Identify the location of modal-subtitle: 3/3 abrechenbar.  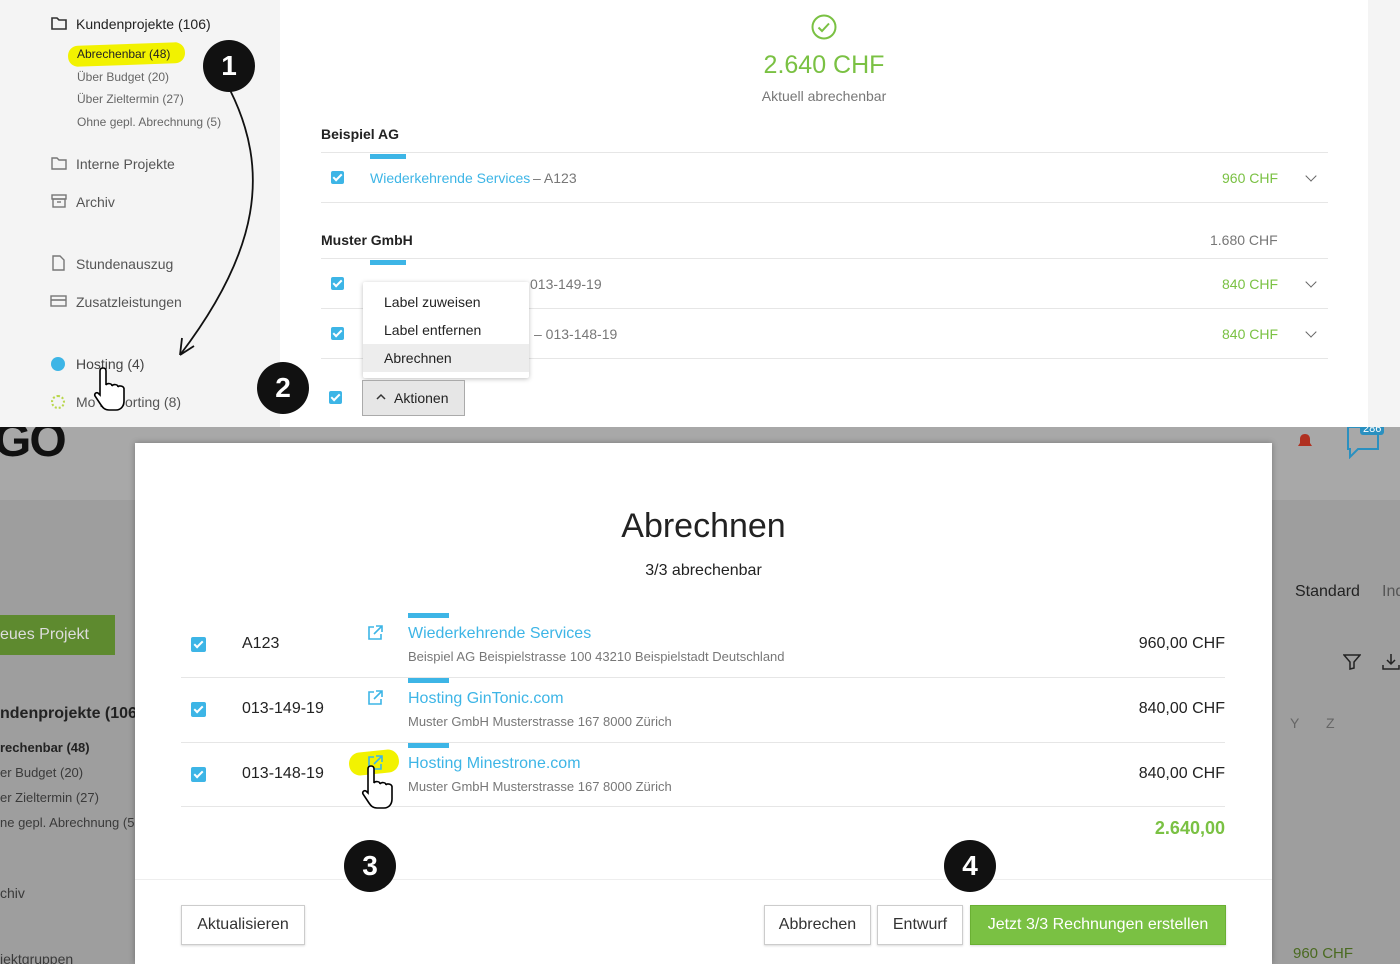
(703, 570).